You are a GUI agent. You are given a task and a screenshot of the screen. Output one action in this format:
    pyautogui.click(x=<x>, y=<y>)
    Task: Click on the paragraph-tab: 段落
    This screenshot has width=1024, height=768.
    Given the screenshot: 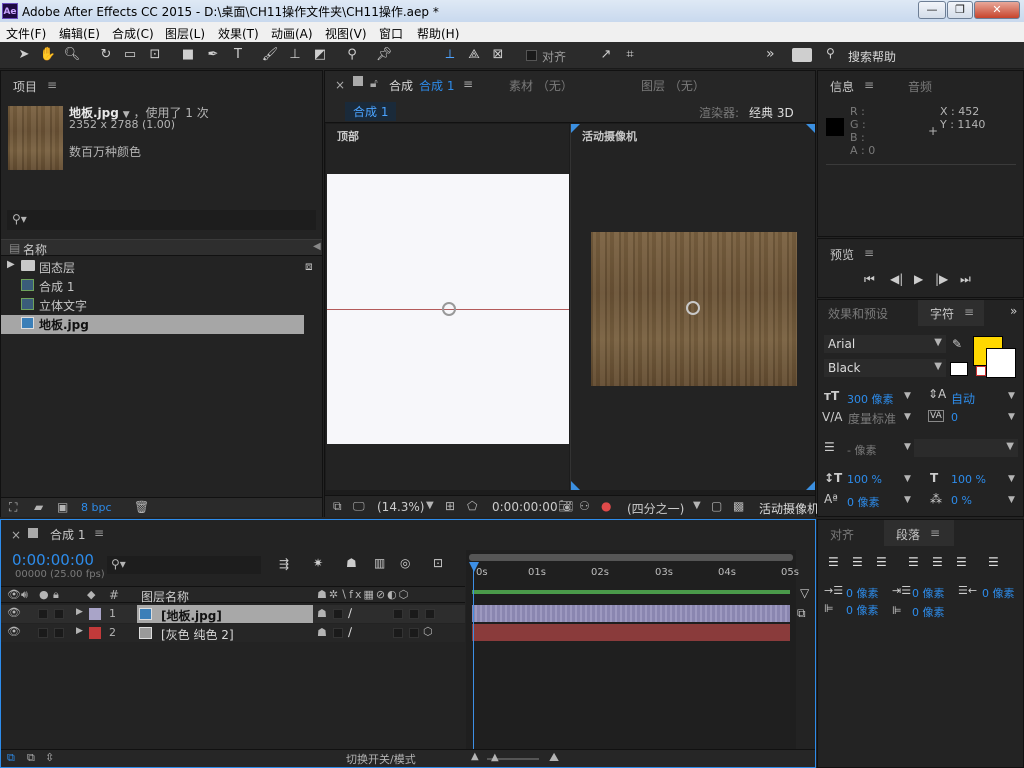 What is the action you would take?
    pyautogui.click(x=908, y=534)
    